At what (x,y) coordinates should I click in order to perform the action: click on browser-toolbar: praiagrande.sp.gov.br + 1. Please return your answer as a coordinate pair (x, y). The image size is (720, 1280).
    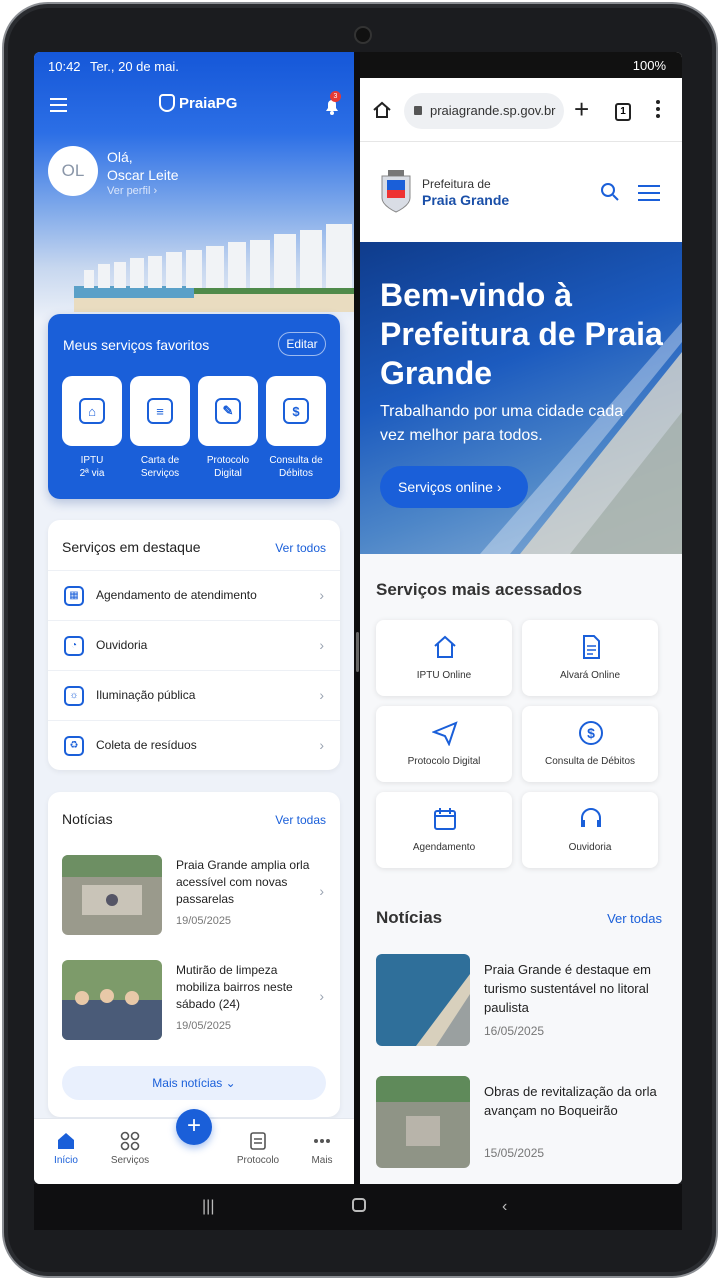
    Looking at the image, I should click on (521, 110).